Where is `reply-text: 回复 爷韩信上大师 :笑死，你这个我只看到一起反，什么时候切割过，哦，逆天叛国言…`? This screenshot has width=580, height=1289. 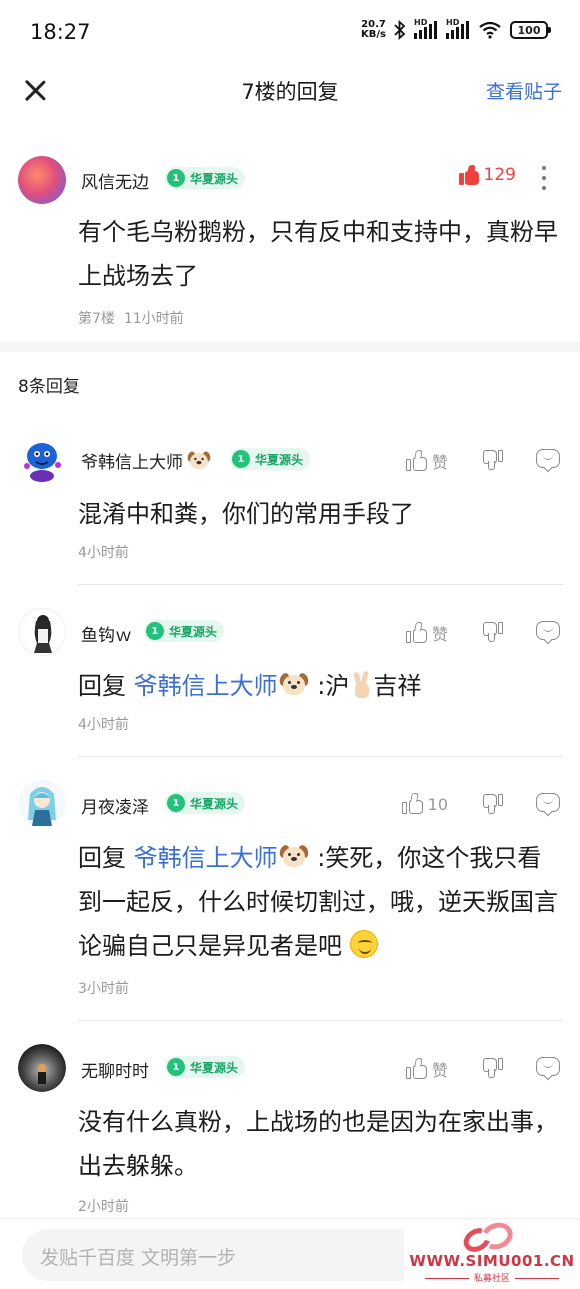 reply-text: 回复 爷韩信上大师 :笑死，你这个我只看到一起反，什么时候切割过，哦，逆天叛国言… is located at coordinates (318, 901).